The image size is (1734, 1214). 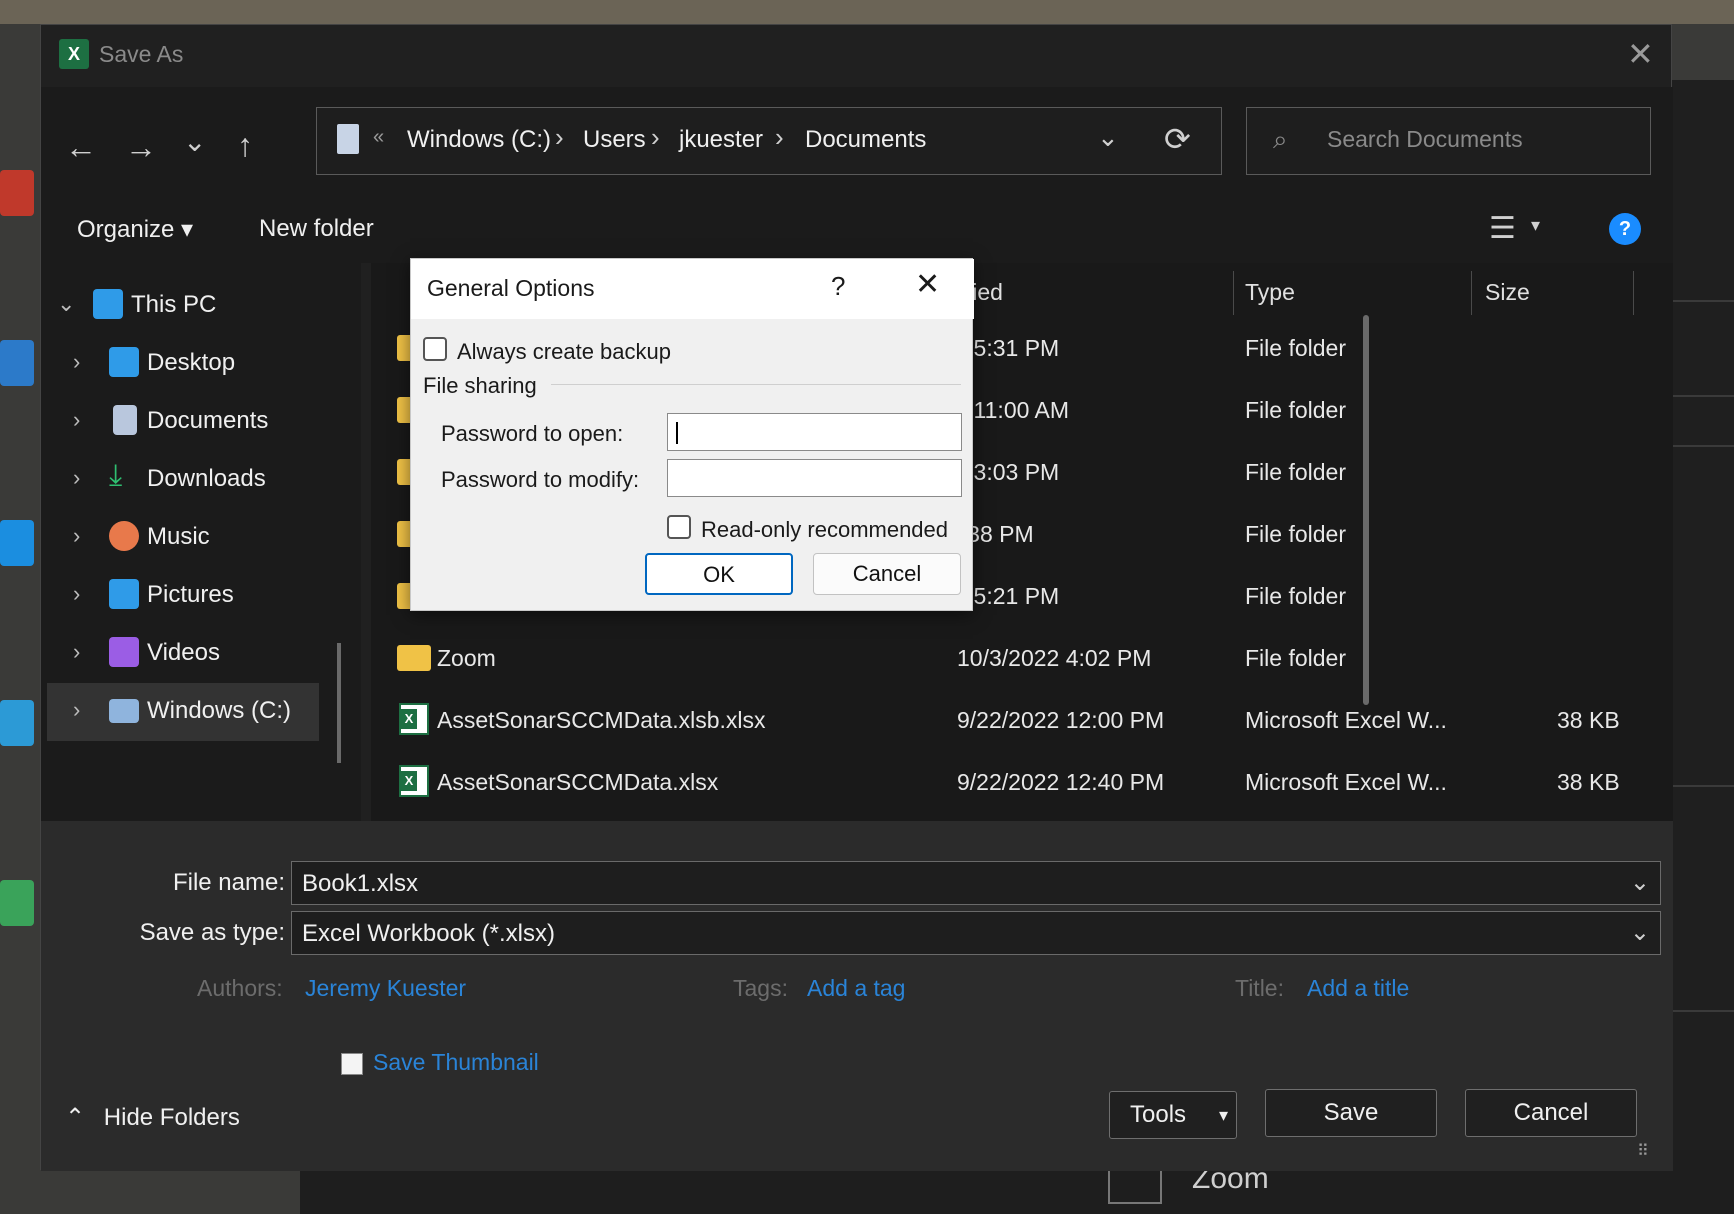 What do you see at coordinates (614, 140) in the screenshot?
I see `breadcrumb-users: Users` at bounding box center [614, 140].